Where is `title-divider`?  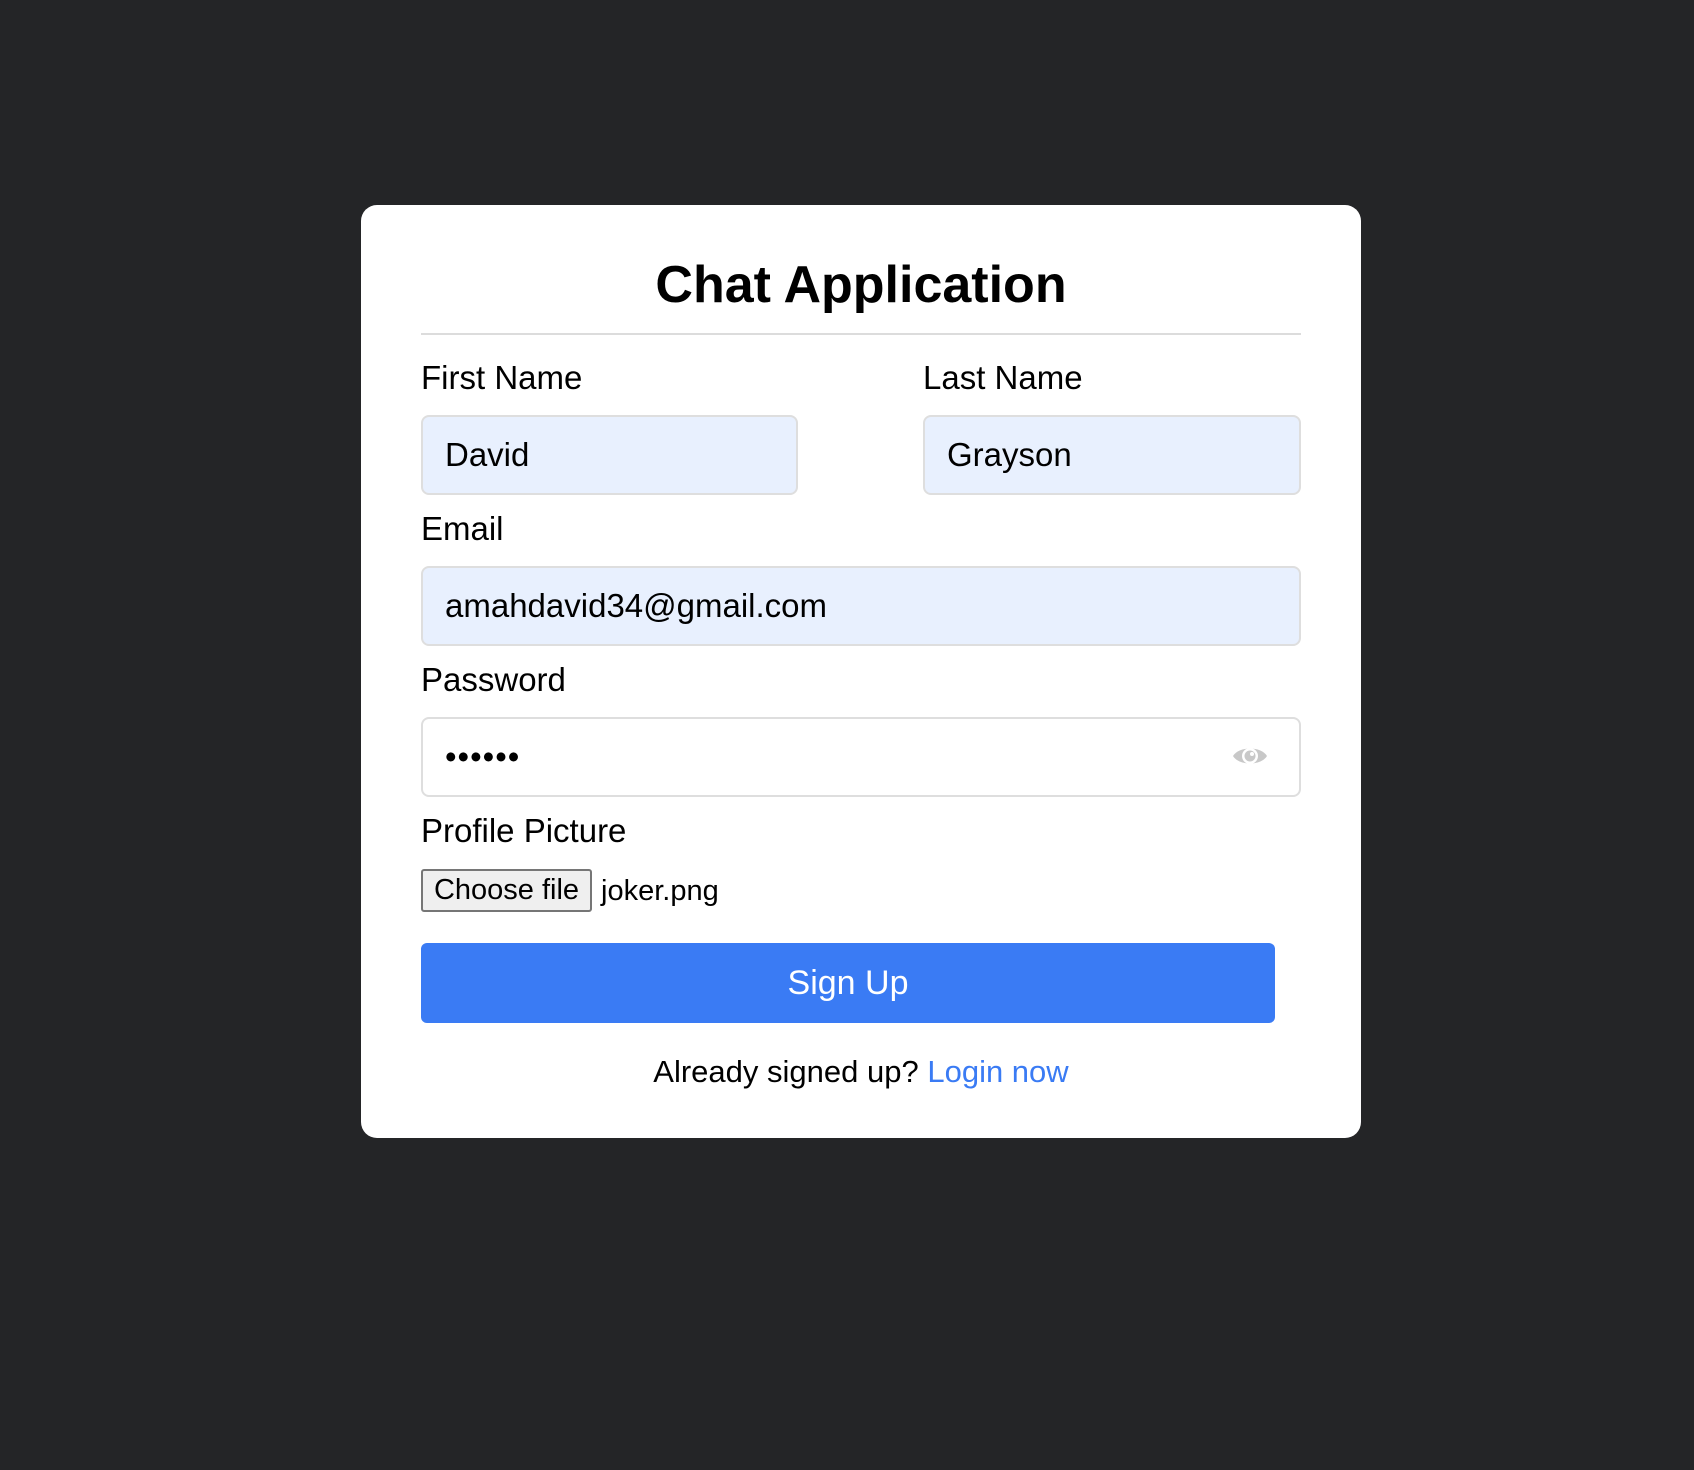 title-divider is located at coordinates (861, 334).